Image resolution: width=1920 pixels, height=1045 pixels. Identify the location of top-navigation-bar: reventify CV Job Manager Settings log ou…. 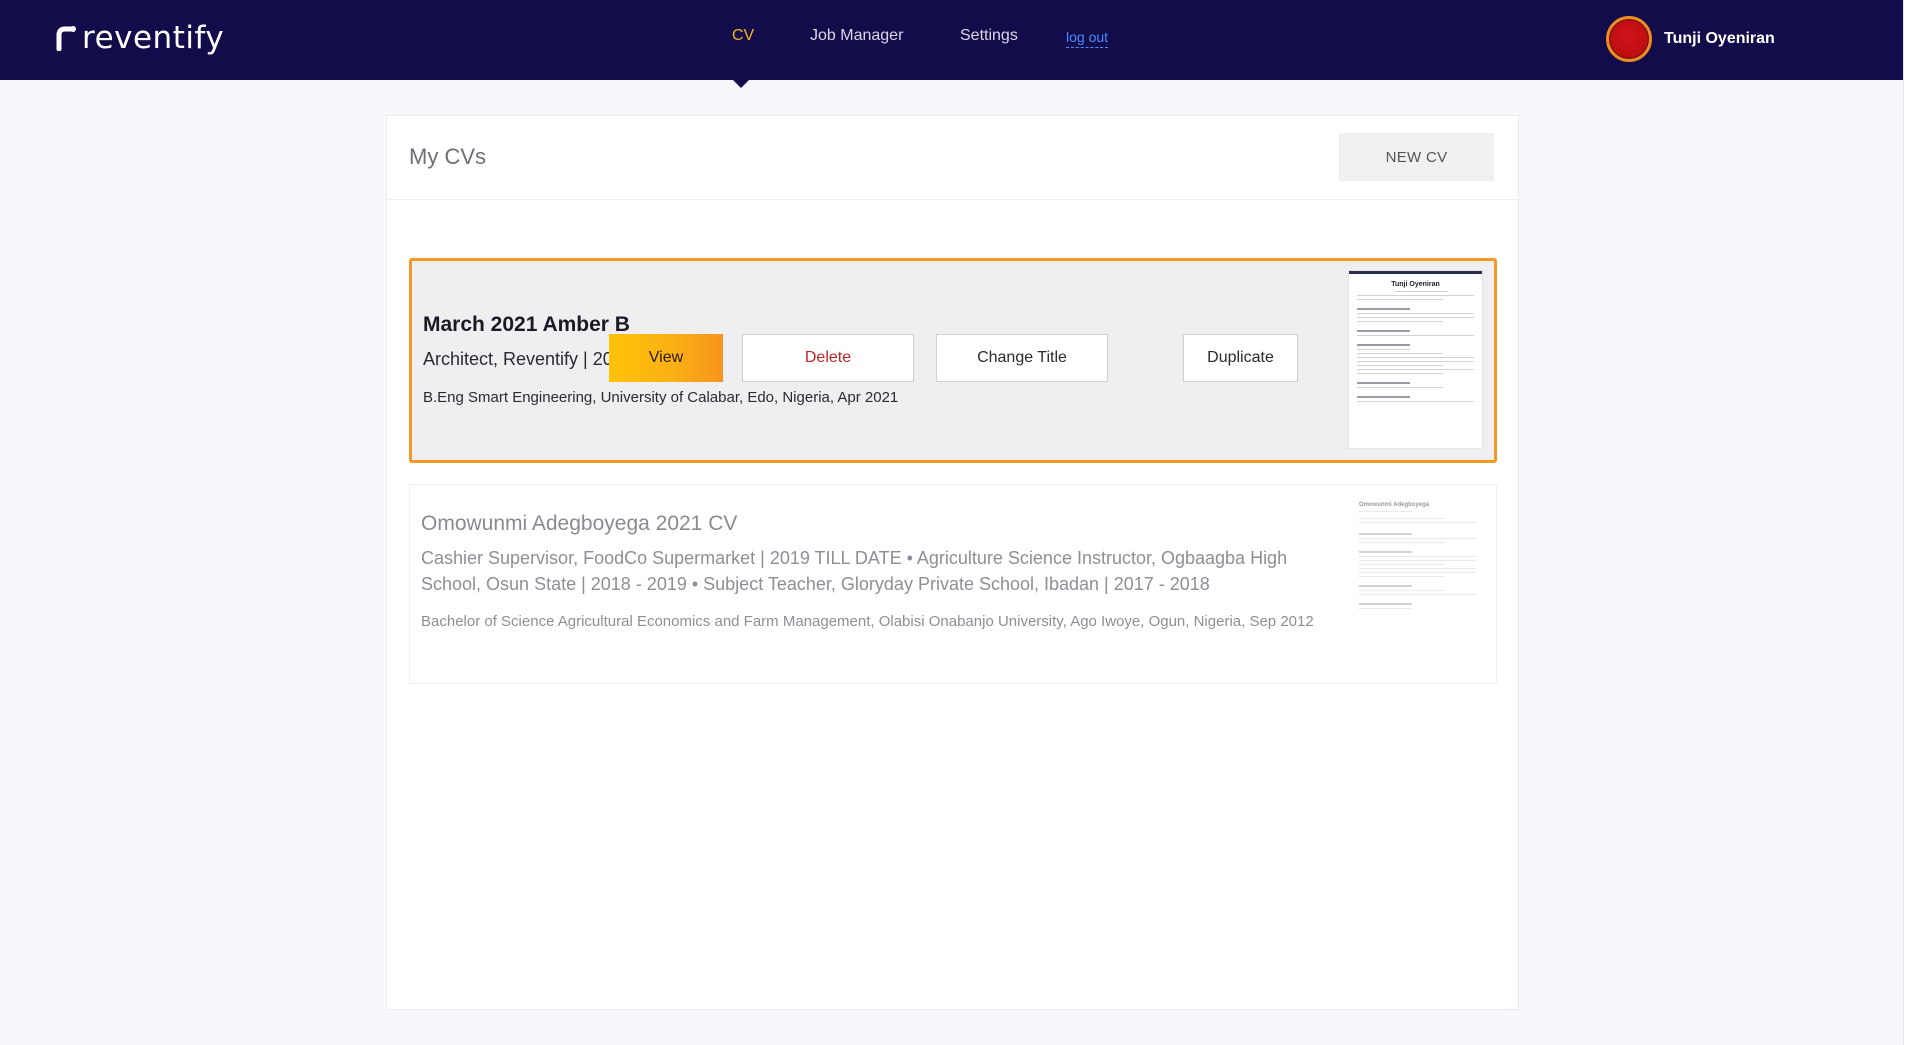
(951, 40).